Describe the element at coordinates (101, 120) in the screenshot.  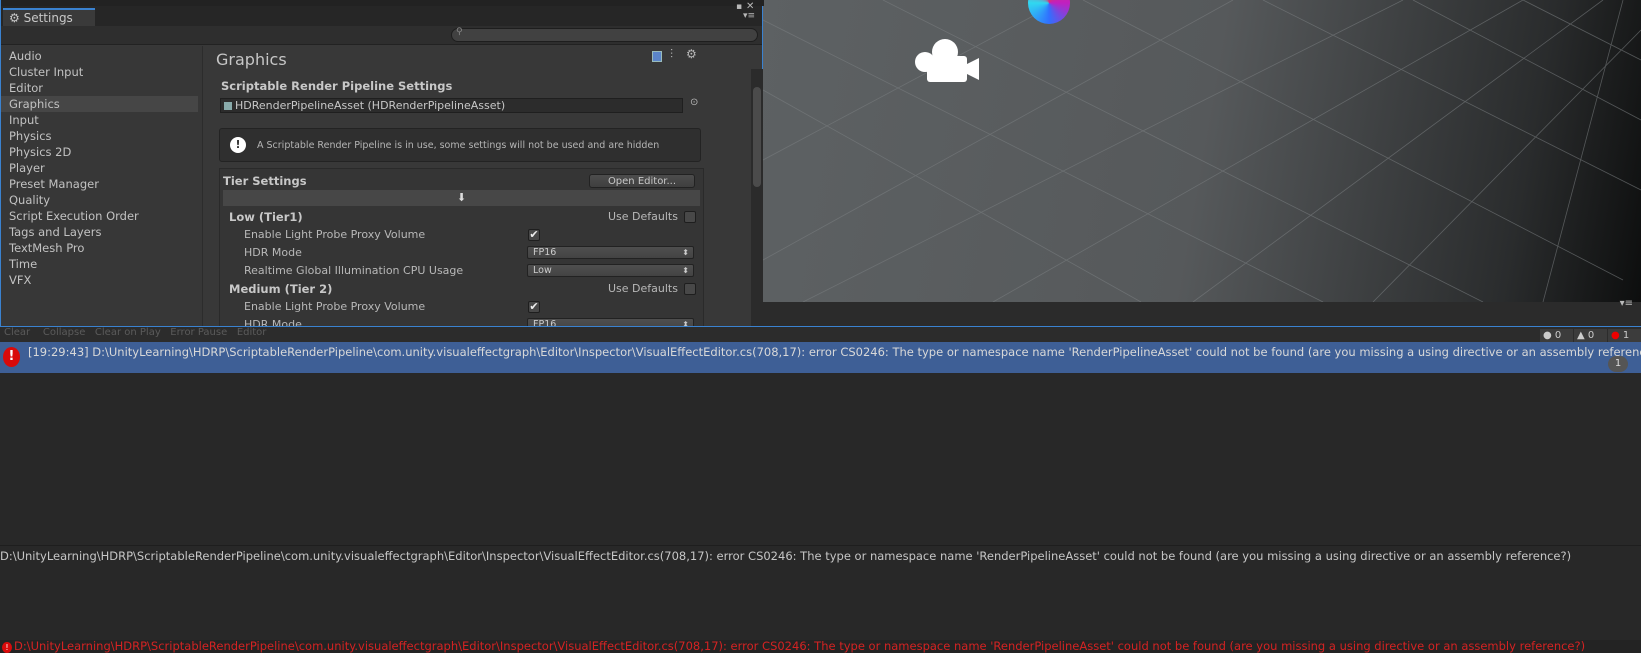
I see `sidebar-item-input: Input` at that location.